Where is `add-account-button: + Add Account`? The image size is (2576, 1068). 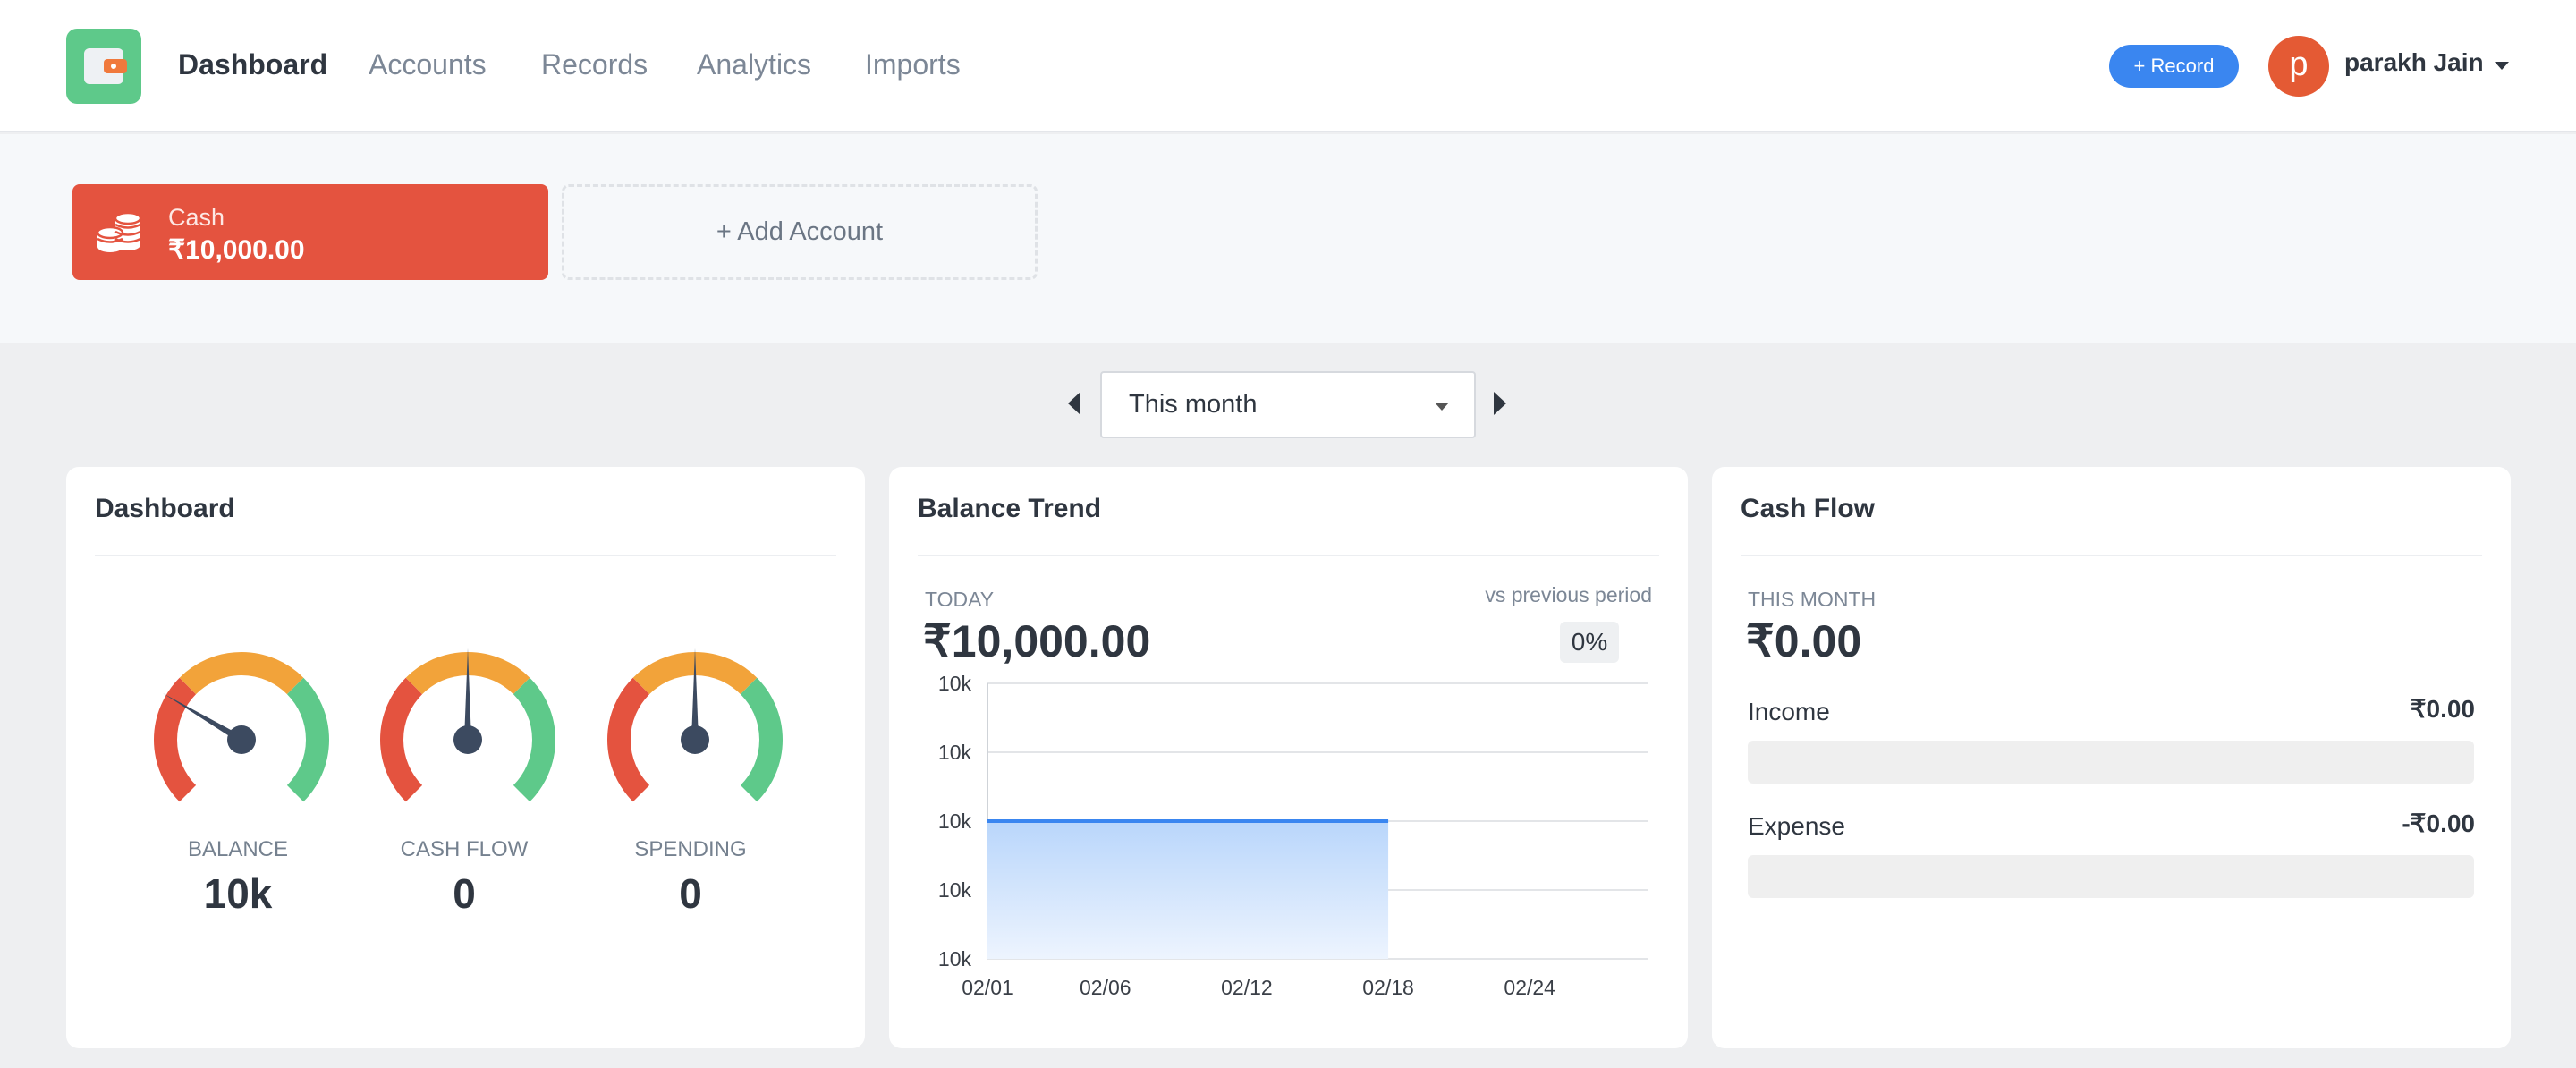
add-account-button: + Add Account is located at coordinates (800, 232).